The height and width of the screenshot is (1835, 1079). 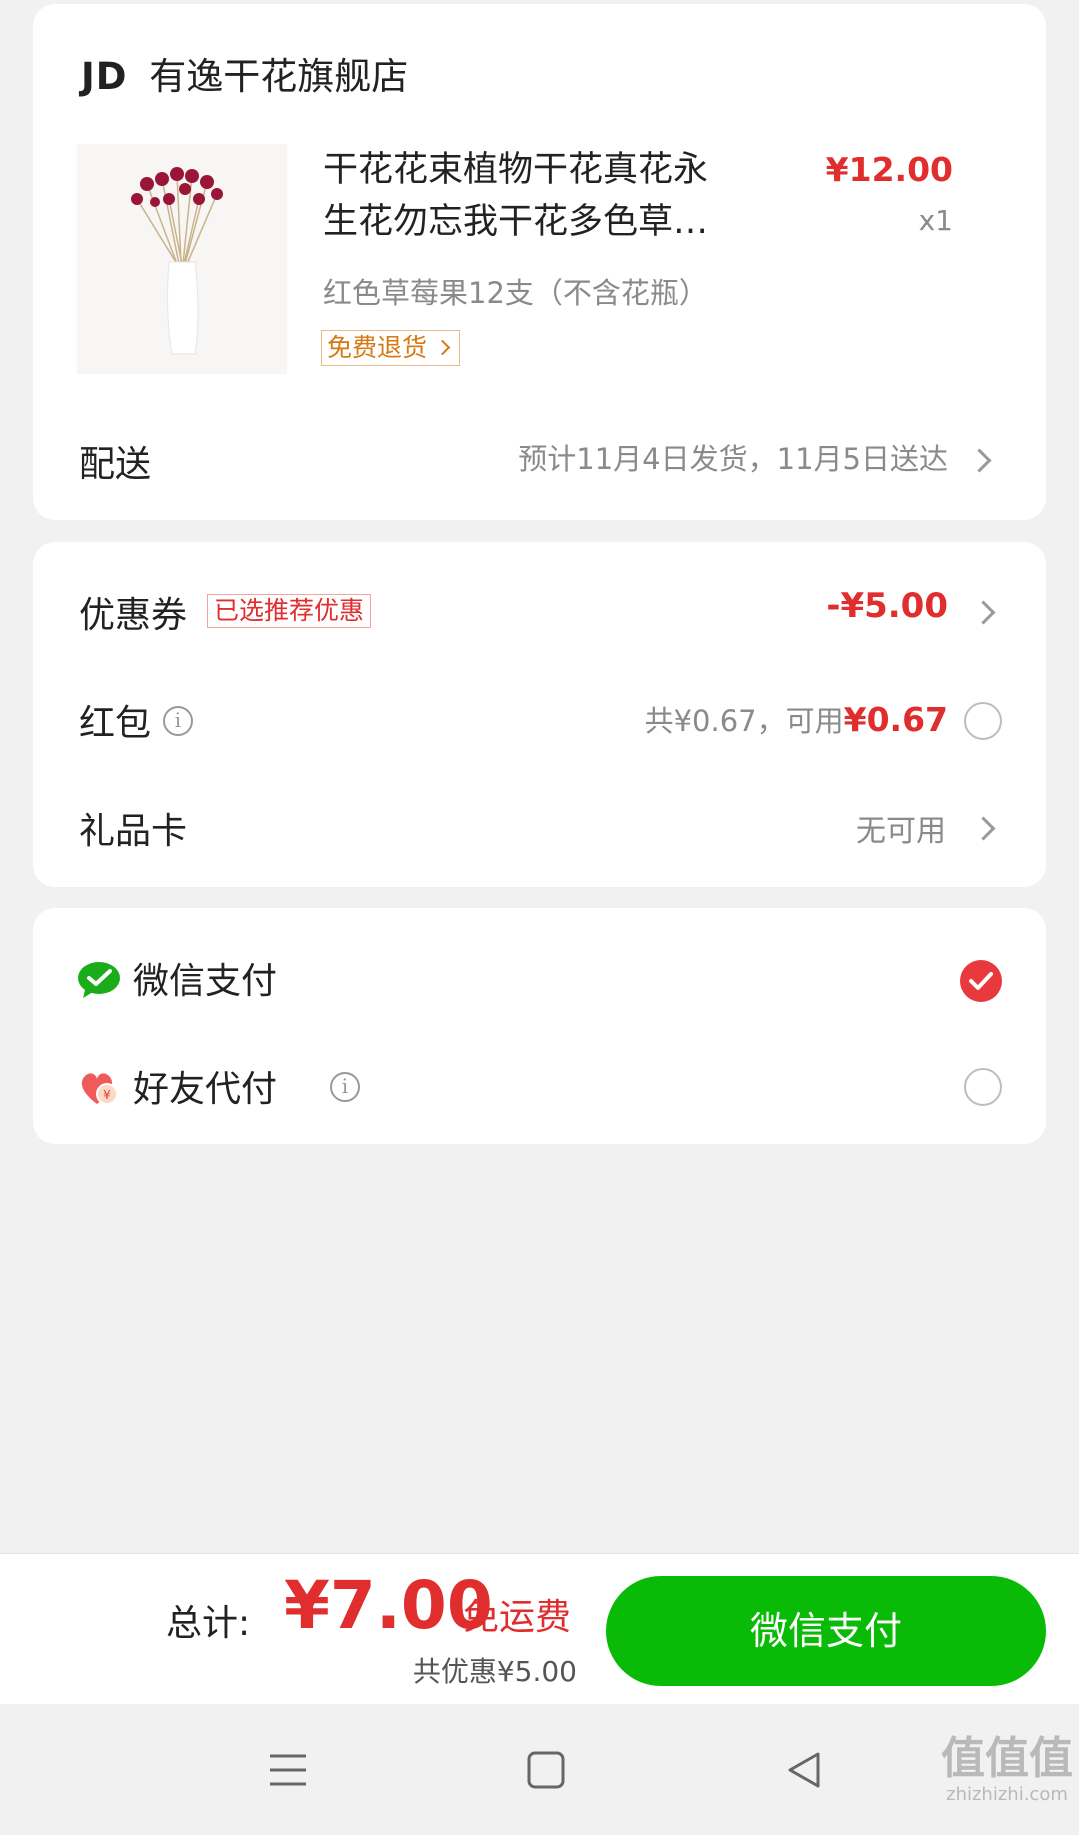 What do you see at coordinates (377, 347) in the screenshot?
I see `free-return-label: 免费退货` at bounding box center [377, 347].